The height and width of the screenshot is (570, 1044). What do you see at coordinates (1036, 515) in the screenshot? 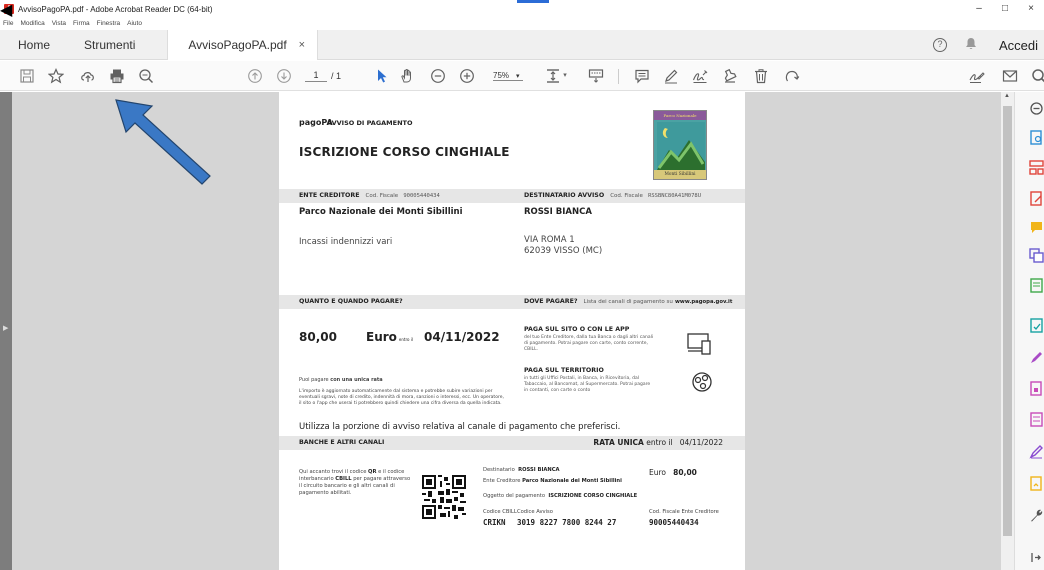
I see `wrench-icon` at bounding box center [1036, 515].